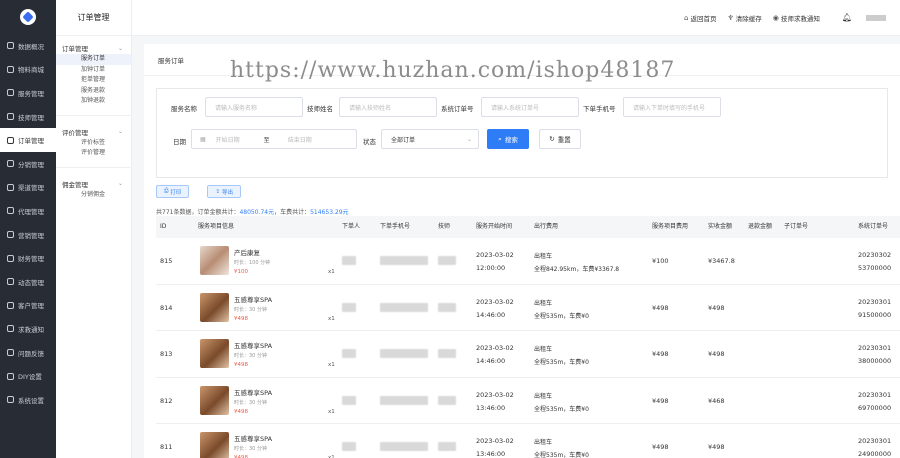 The width and height of the screenshot is (900, 458). Describe the element at coordinates (672, 107) in the screenshot. I see `phone-input: 请输入下单时填写的手机号` at that location.